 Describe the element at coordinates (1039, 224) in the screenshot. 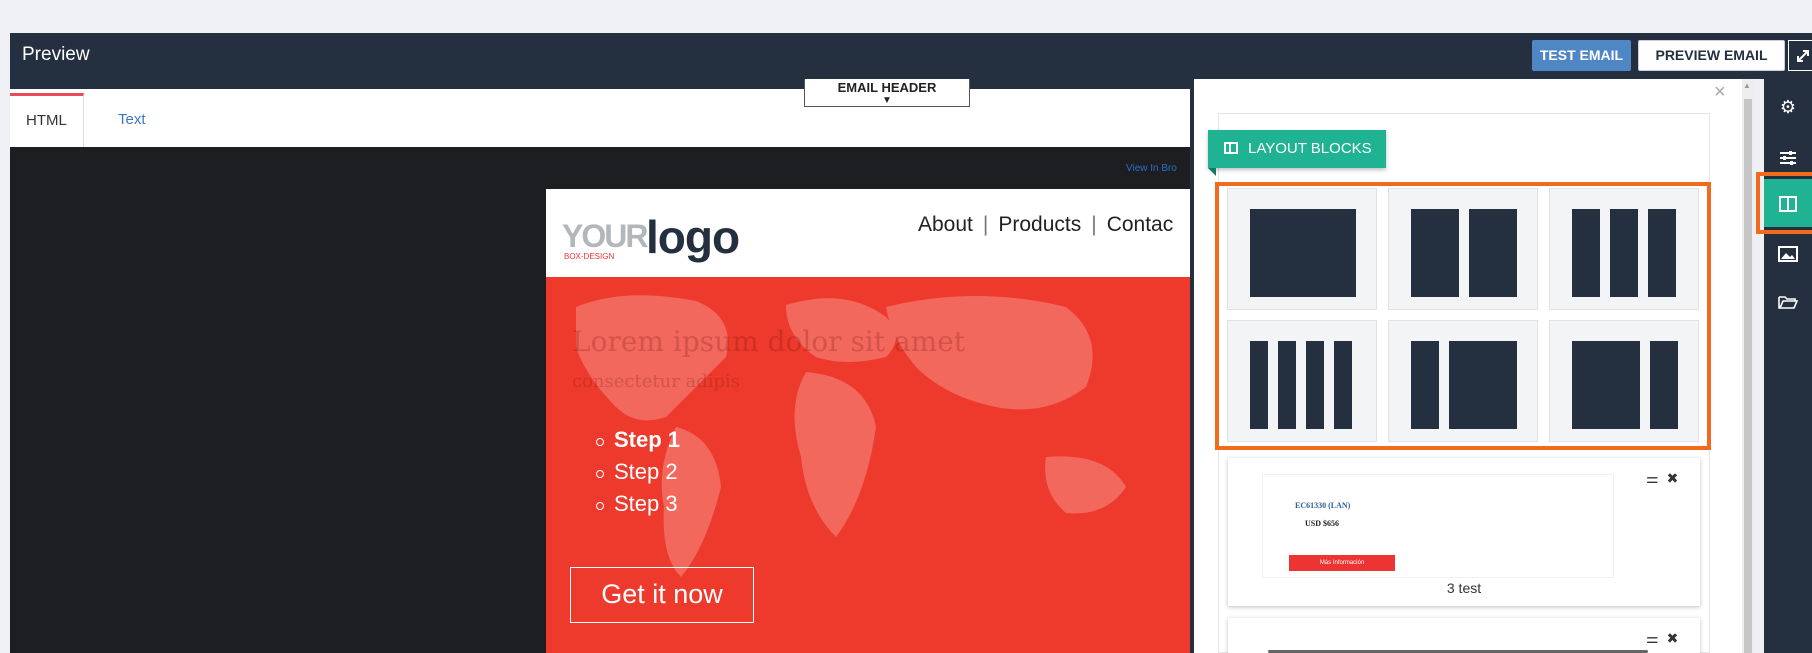

I see `nav-link-products: Products` at that location.